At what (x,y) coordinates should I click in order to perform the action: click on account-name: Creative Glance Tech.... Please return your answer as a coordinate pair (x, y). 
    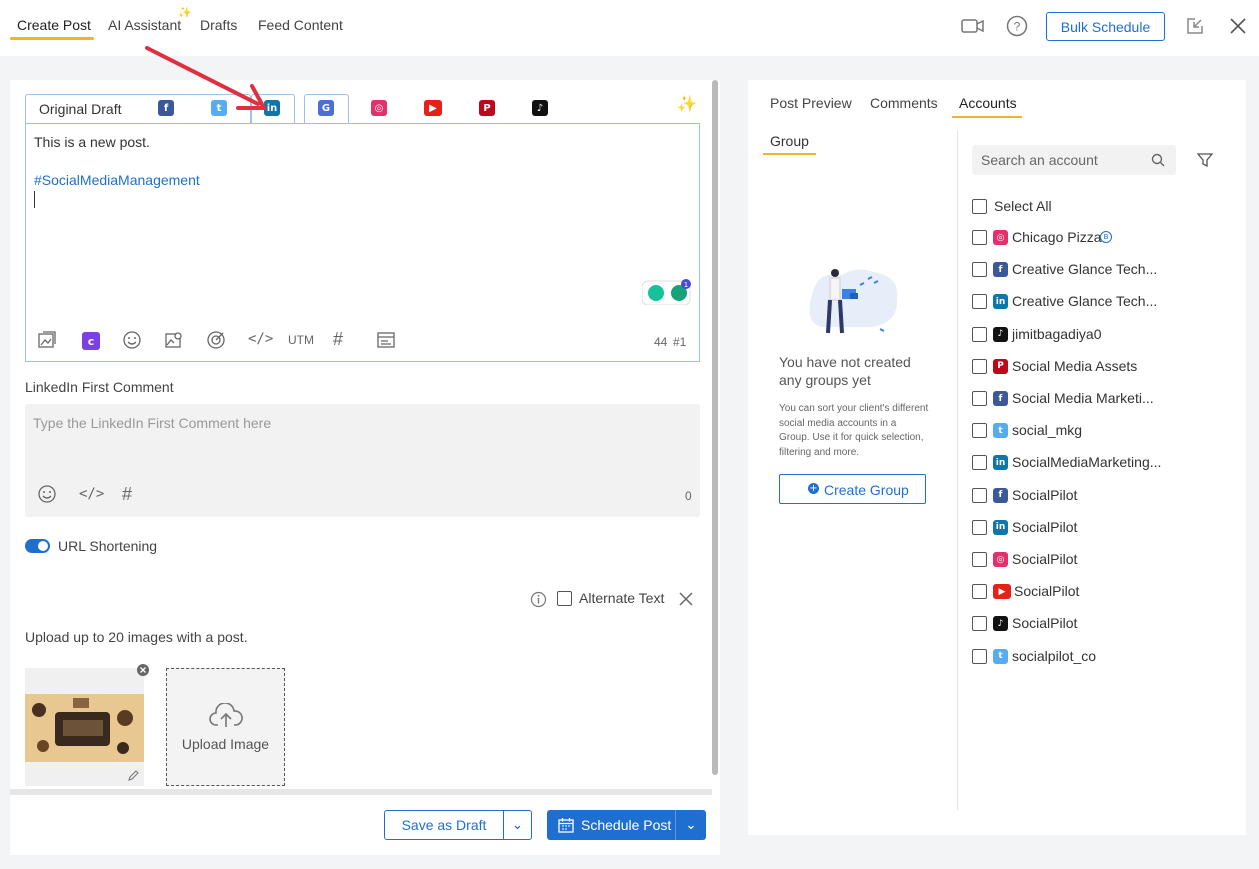
    Looking at the image, I should click on (1085, 269).